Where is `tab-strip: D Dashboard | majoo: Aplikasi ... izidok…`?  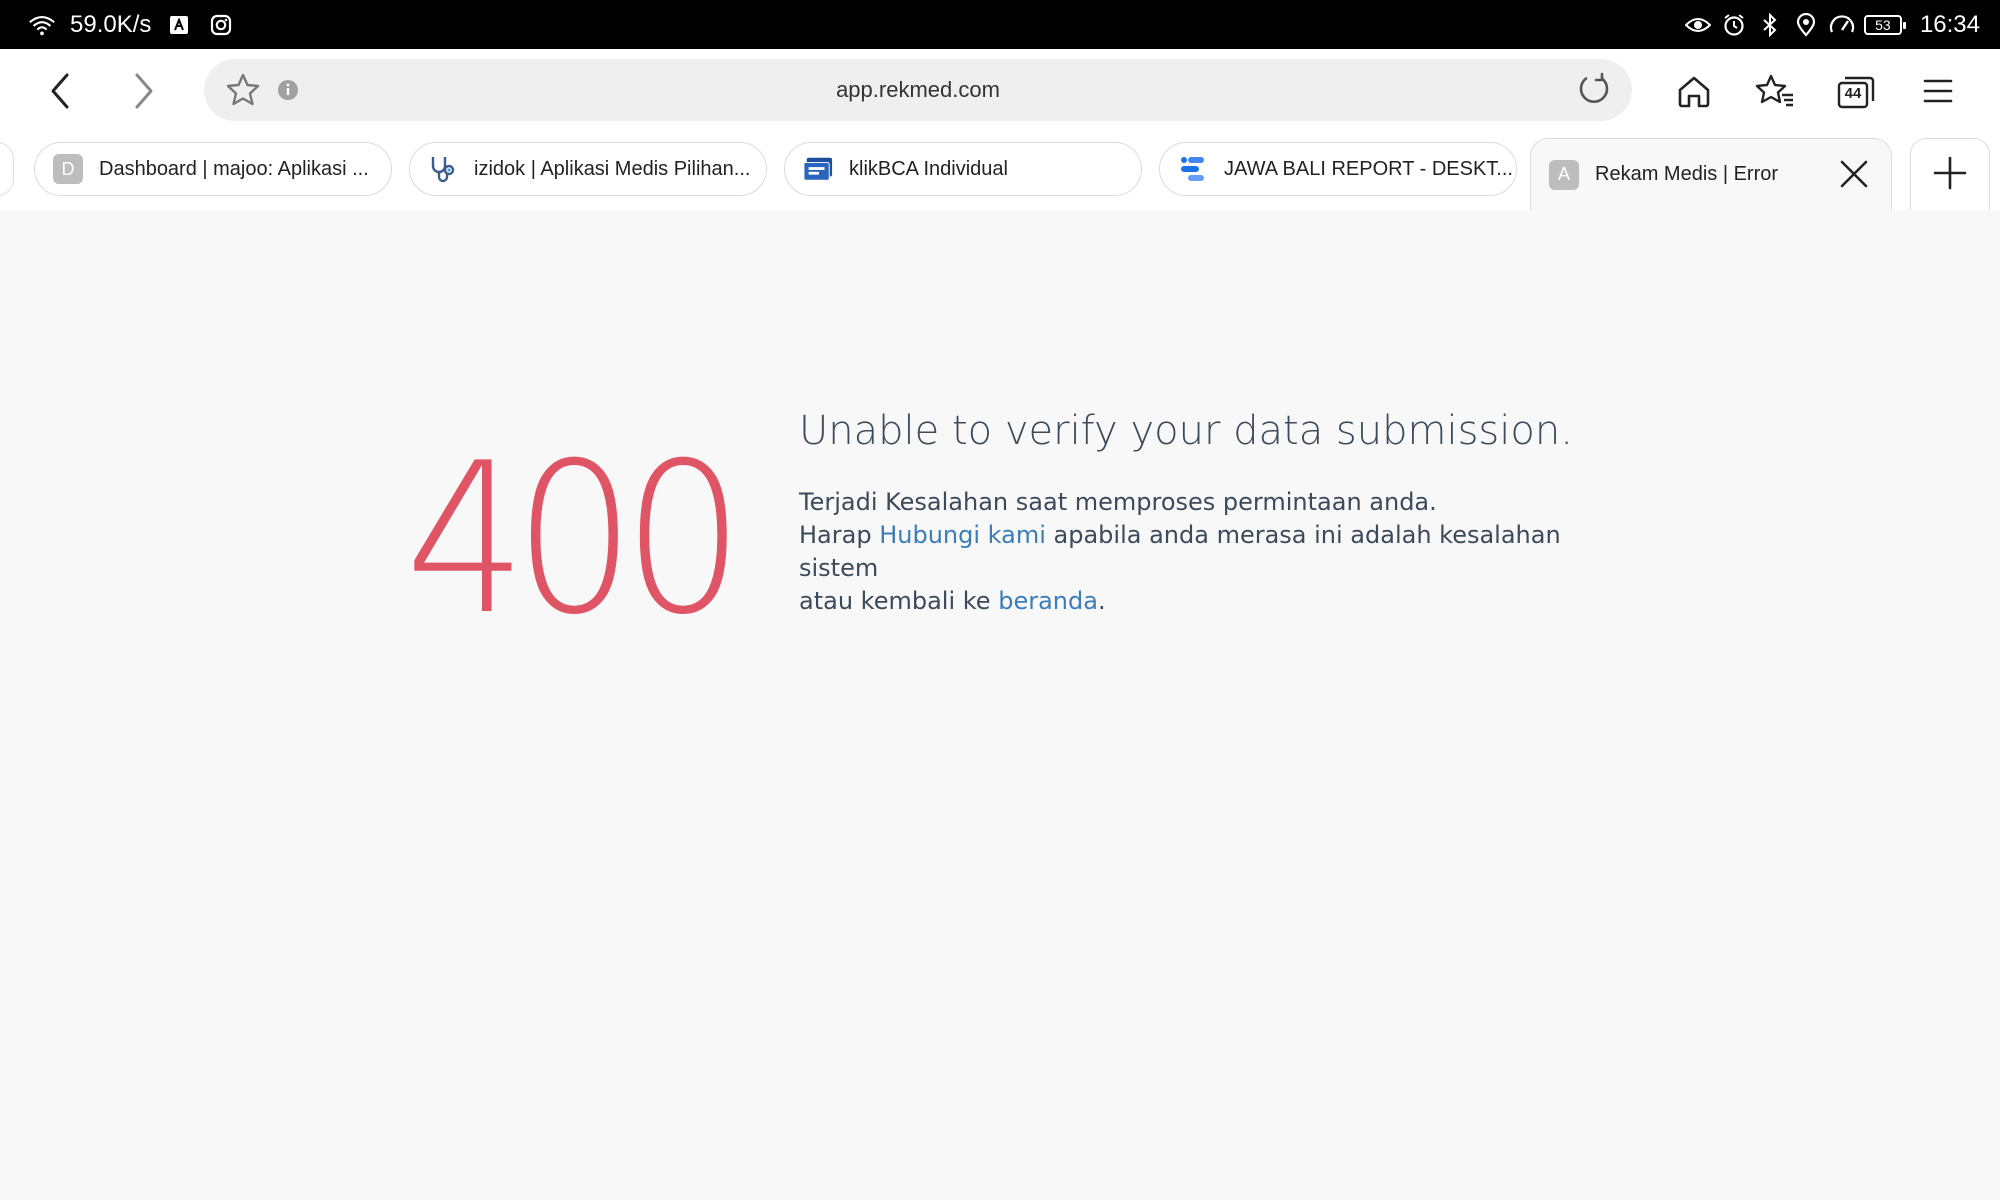 tab-strip: D Dashboard | majoo: Aplikasi ... izidok… is located at coordinates (1000, 174).